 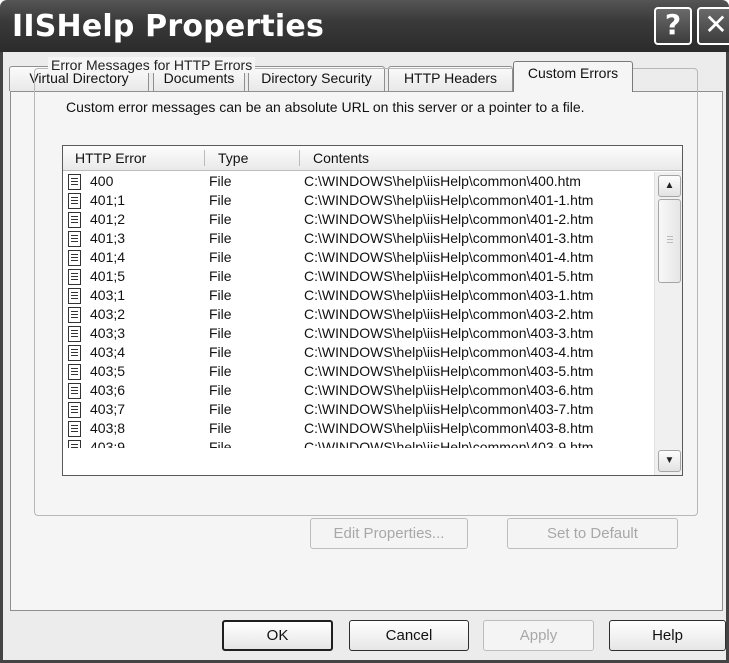 What do you see at coordinates (449, 333) in the screenshot?
I see `cell-contents: C:\WINDOWS\help\iisHelp\common\403-3.htm` at bounding box center [449, 333].